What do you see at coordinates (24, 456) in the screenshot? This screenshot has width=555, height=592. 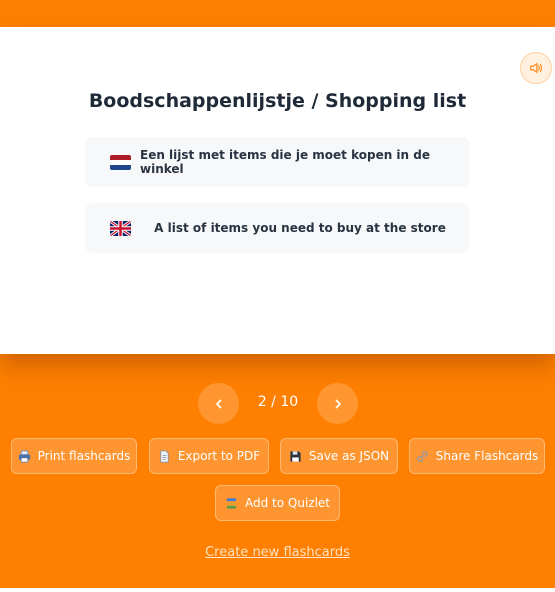 I see `printer-icon` at bounding box center [24, 456].